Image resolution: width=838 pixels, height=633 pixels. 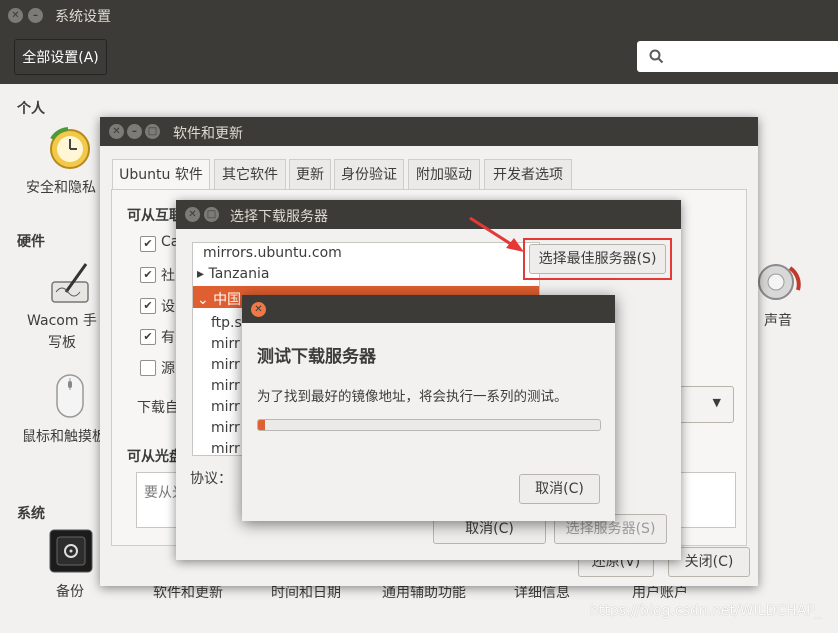 What do you see at coordinates (656, 56) in the screenshot?
I see `search-icon` at bounding box center [656, 56].